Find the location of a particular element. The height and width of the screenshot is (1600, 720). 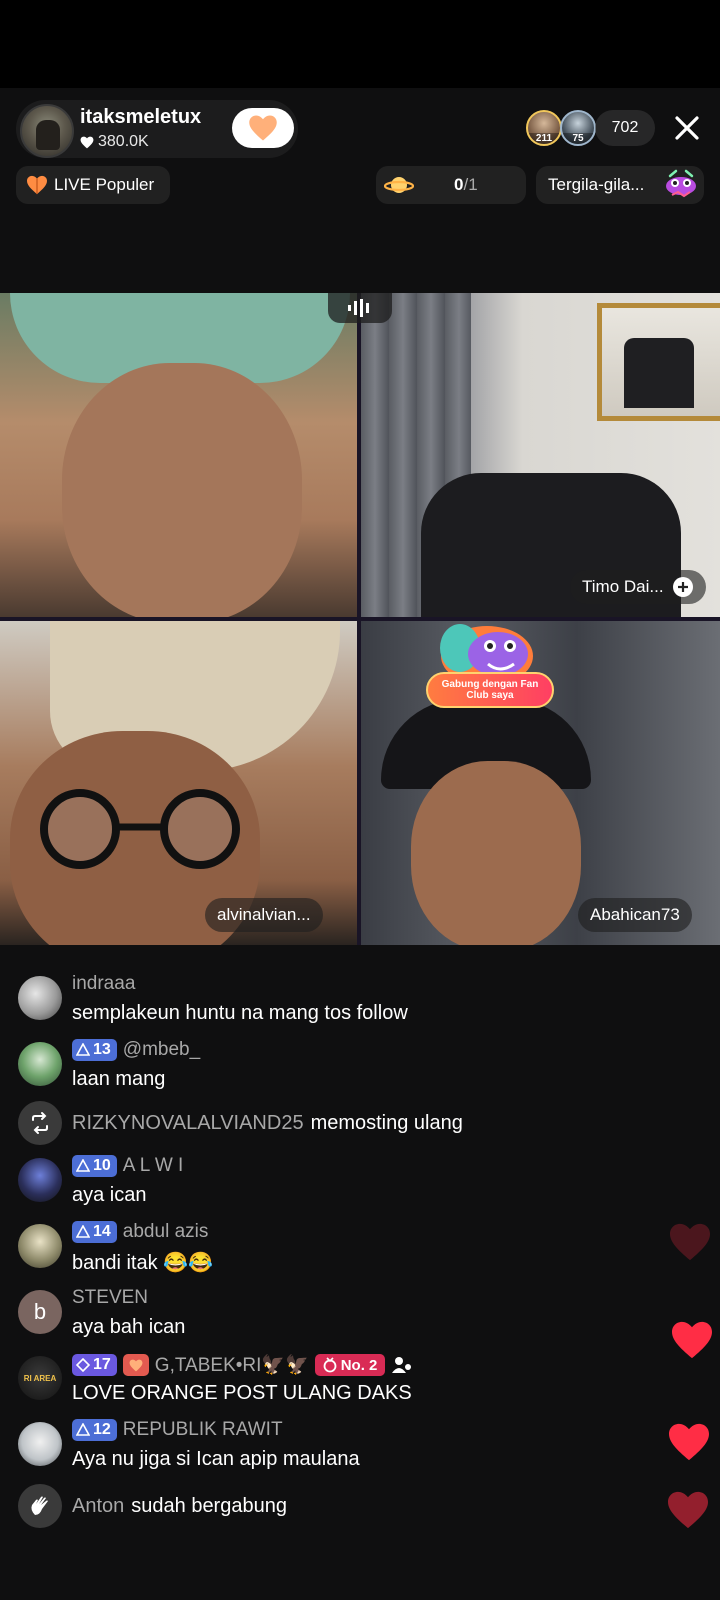

user-level-value: 14 is located at coordinates (102, 1231).